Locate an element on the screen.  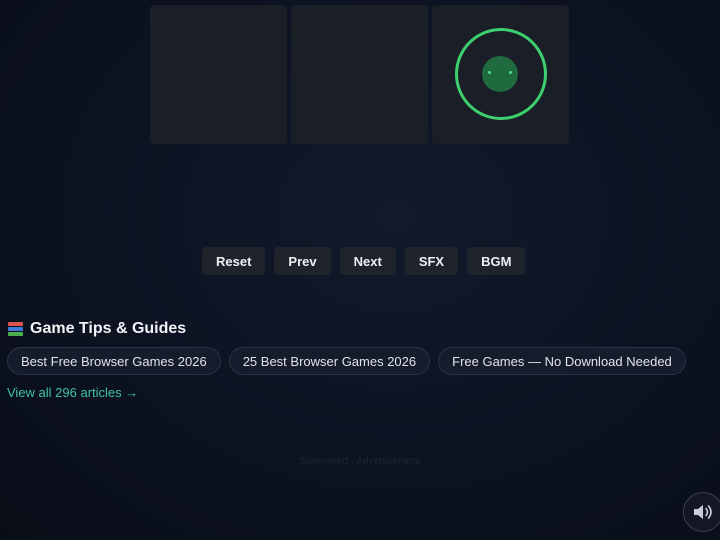
tips-heading: Game Tips & Guides is located at coordinates (96, 329).